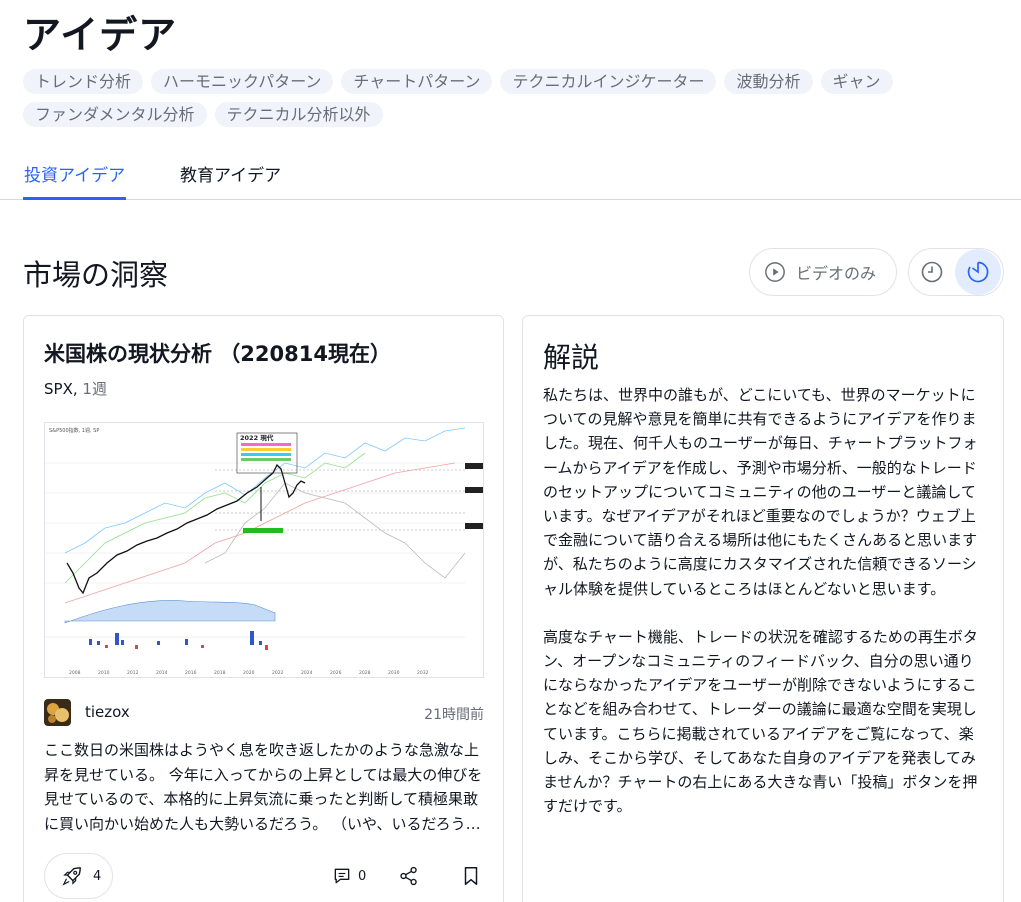  I want to click on time-ago: 21時間前, so click(454, 715).